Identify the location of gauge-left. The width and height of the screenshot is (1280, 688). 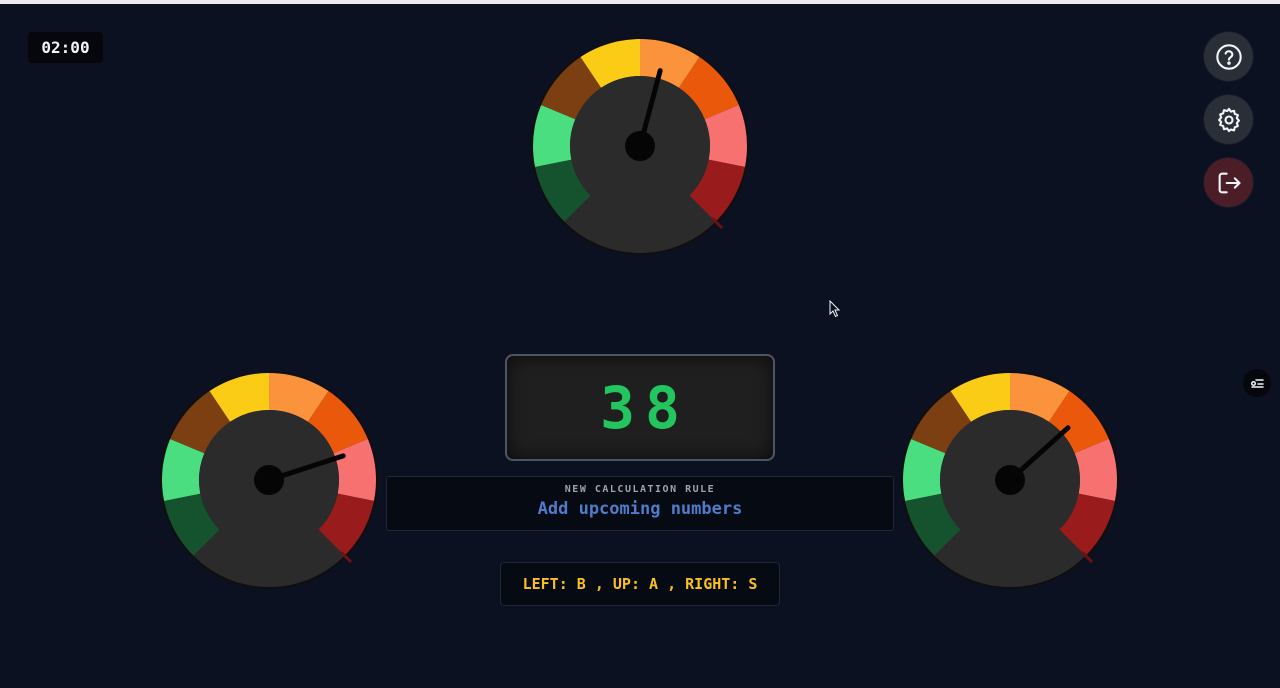
(269, 480).